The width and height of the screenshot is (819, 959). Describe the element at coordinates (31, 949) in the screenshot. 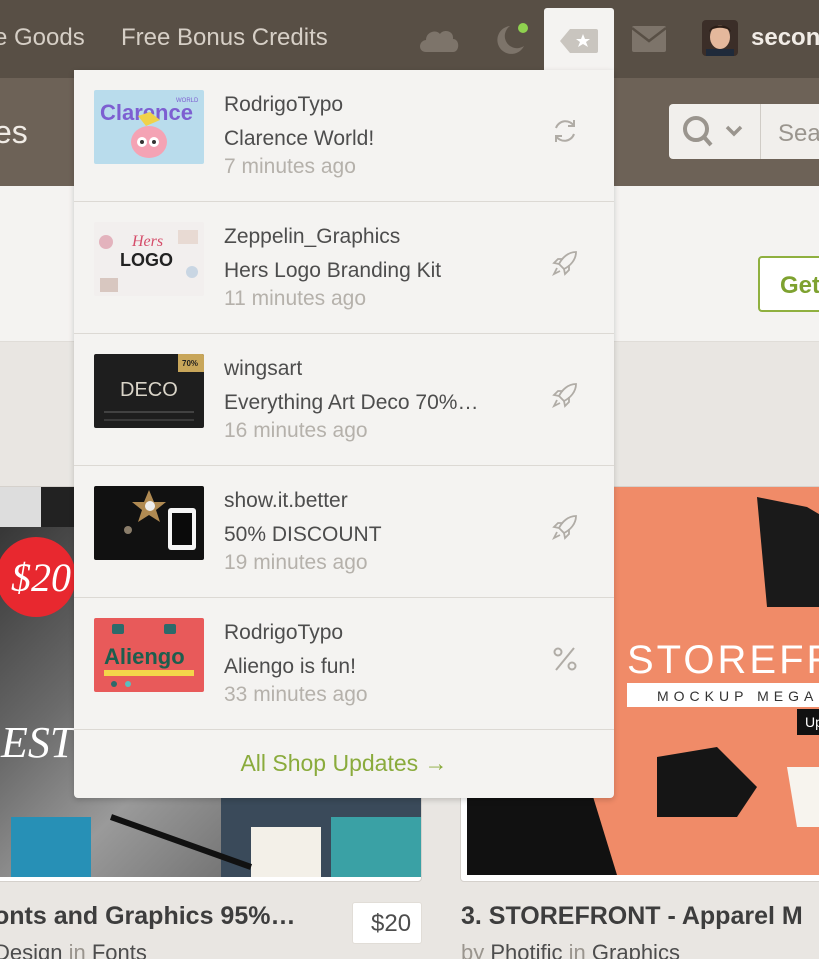

I see `author-link: Design` at that location.